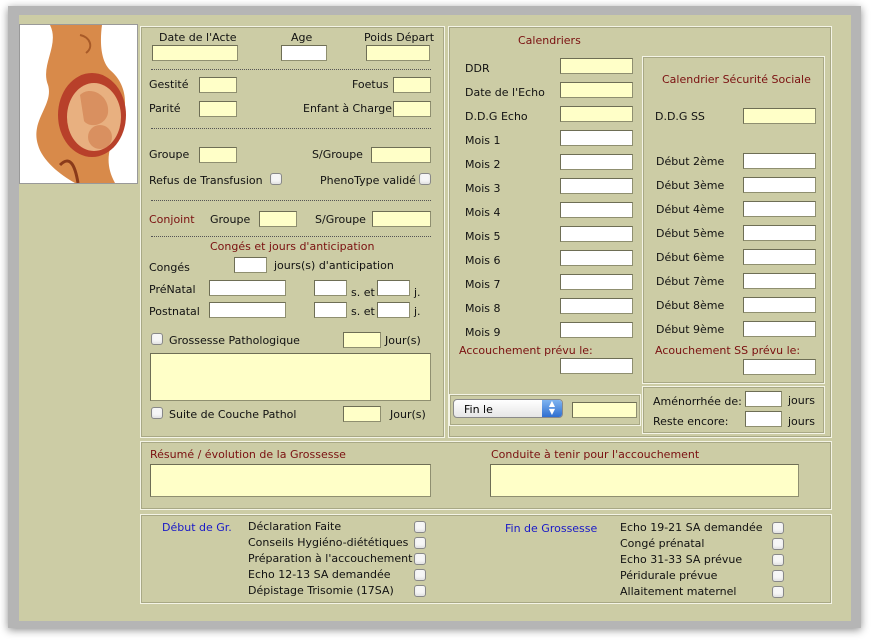 This screenshot has height=644, width=873. Describe the element at coordinates (662, 543) in the screenshot. I see `fin-item-label: Congé prénatal` at that location.